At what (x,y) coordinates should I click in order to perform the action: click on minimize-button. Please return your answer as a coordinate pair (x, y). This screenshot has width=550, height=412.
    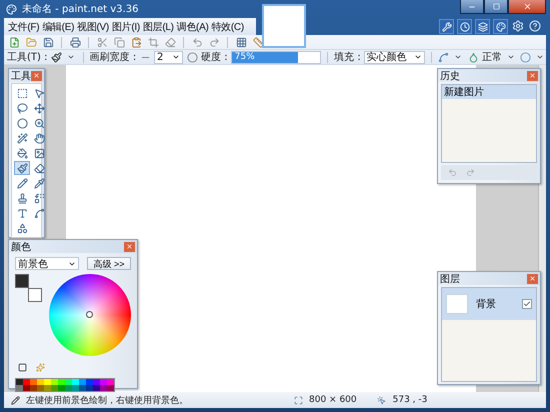
    Looking at the image, I should click on (472, 7).